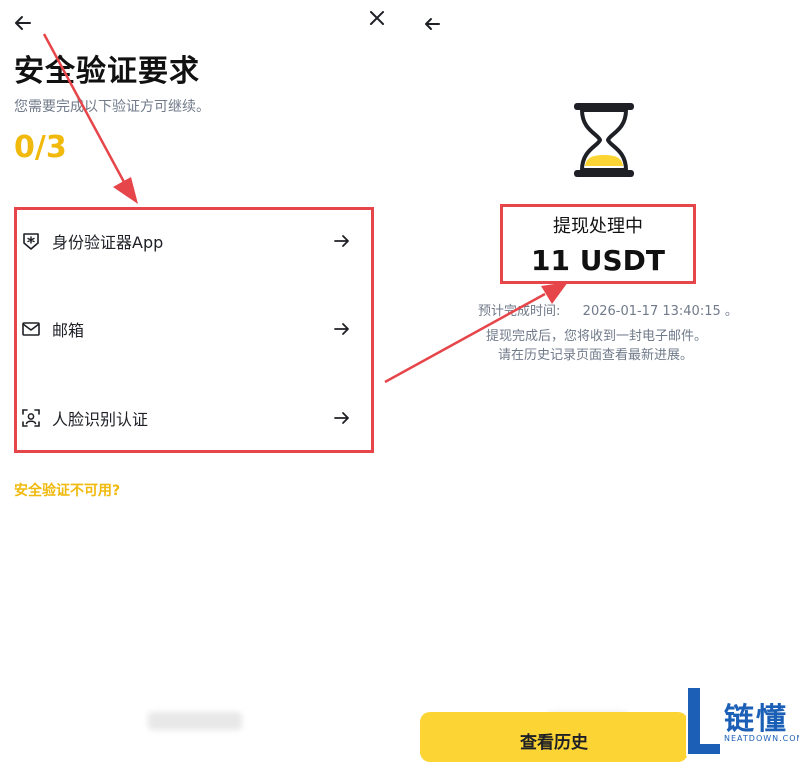 The image size is (799, 762). Describe the element at coordinates (107, 71) in the screenshot. I see `page-title: 安全验证要求` at that location.